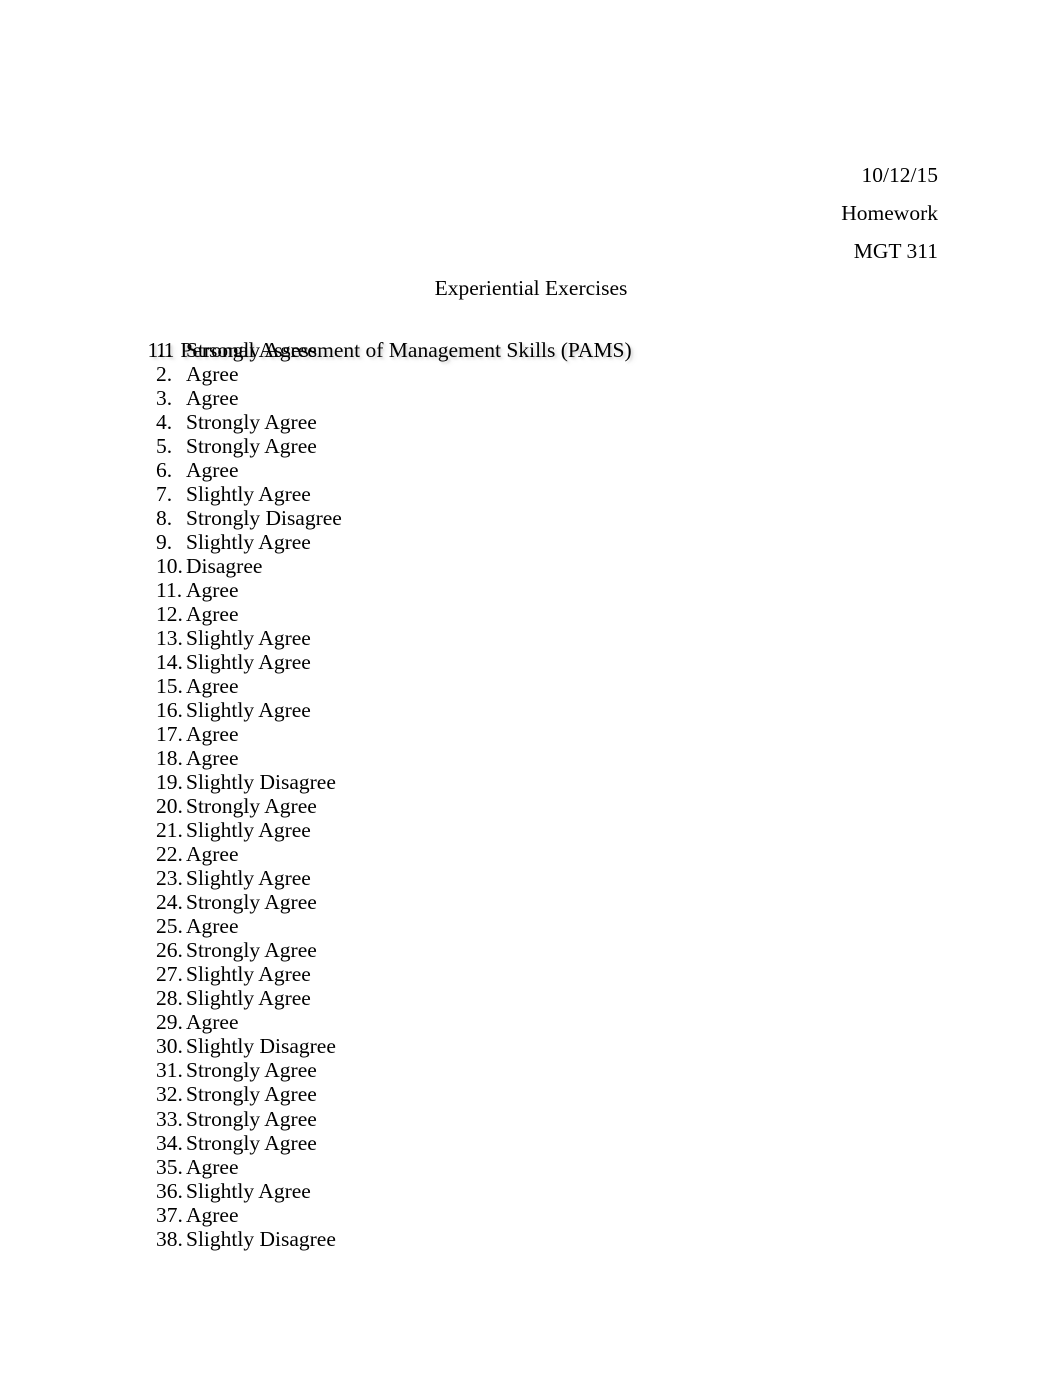 Image resolution: width=1062 pixels, height=1377 pixels. What do you see at coordinates (506, 830) in the screenshot?
I see `list-item: 21. Slightly Agree` at bounding box center [506, 830].